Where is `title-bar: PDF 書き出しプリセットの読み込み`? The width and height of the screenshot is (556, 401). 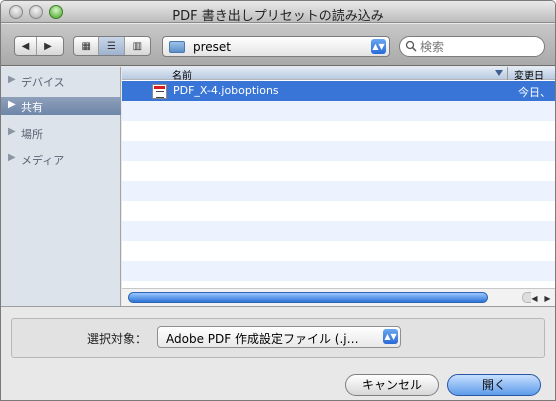 title-bar: PDF 書き出しプリセットの読み込み is located at coordinates (278, 12).